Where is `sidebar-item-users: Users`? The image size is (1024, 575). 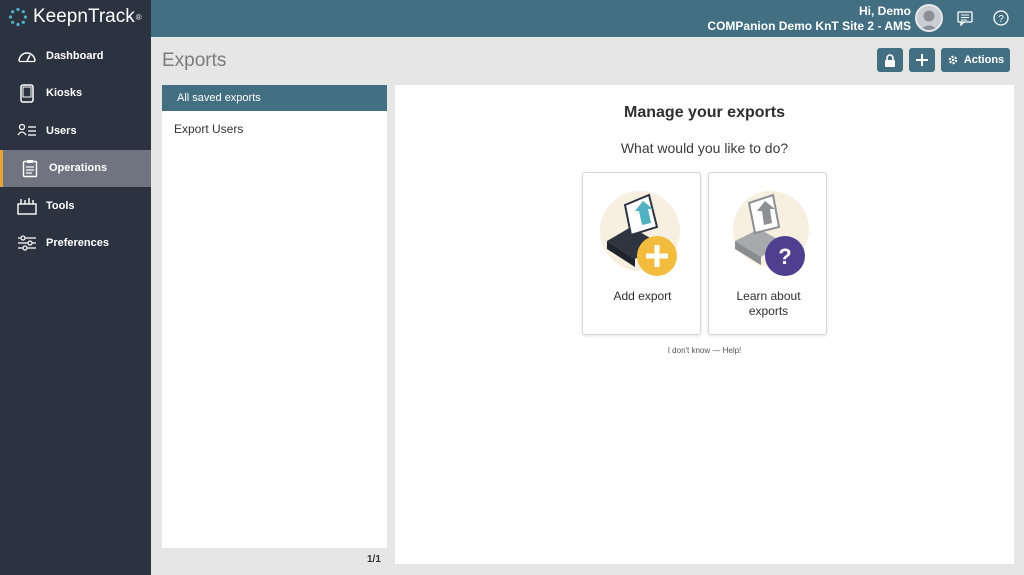 sidebar-item-users: Users is located at coordinates (75, 131).